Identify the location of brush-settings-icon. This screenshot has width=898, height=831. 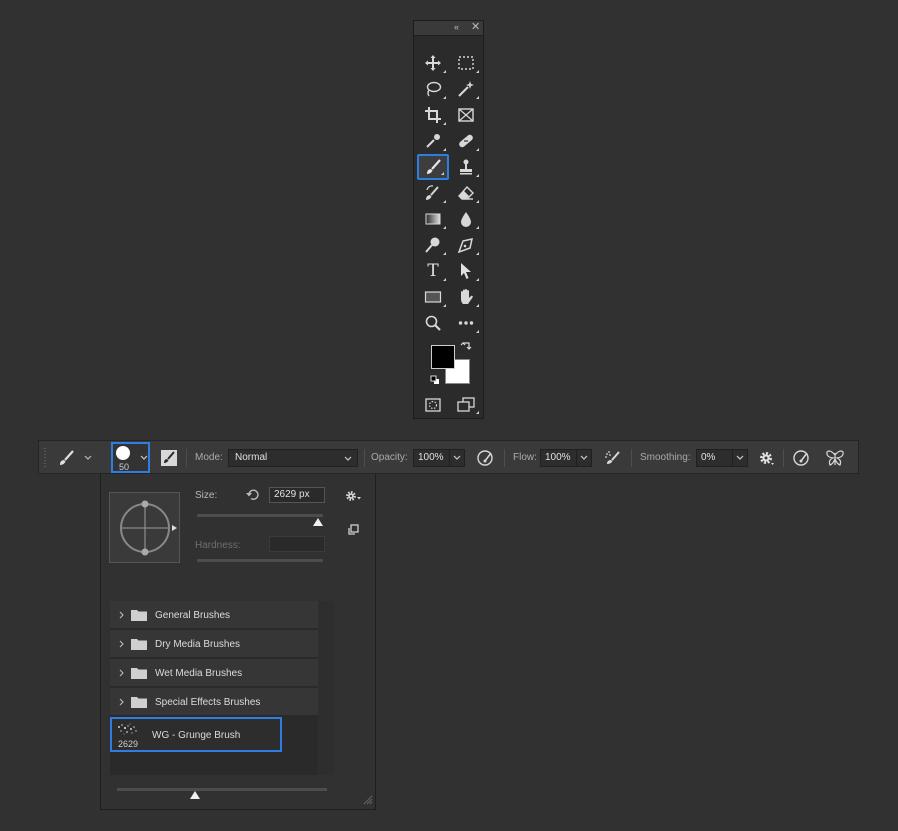
(169, 458).